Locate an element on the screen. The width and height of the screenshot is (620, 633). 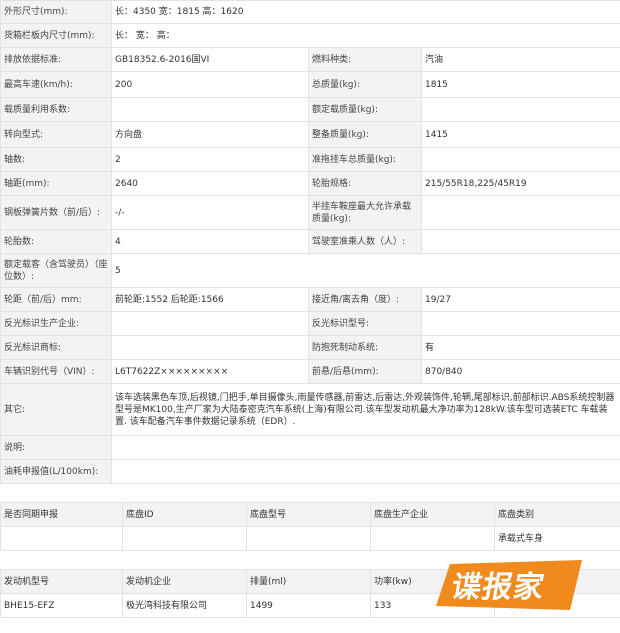
spec-label: 反光标识生产企业: is located at coordinates (56, 323).